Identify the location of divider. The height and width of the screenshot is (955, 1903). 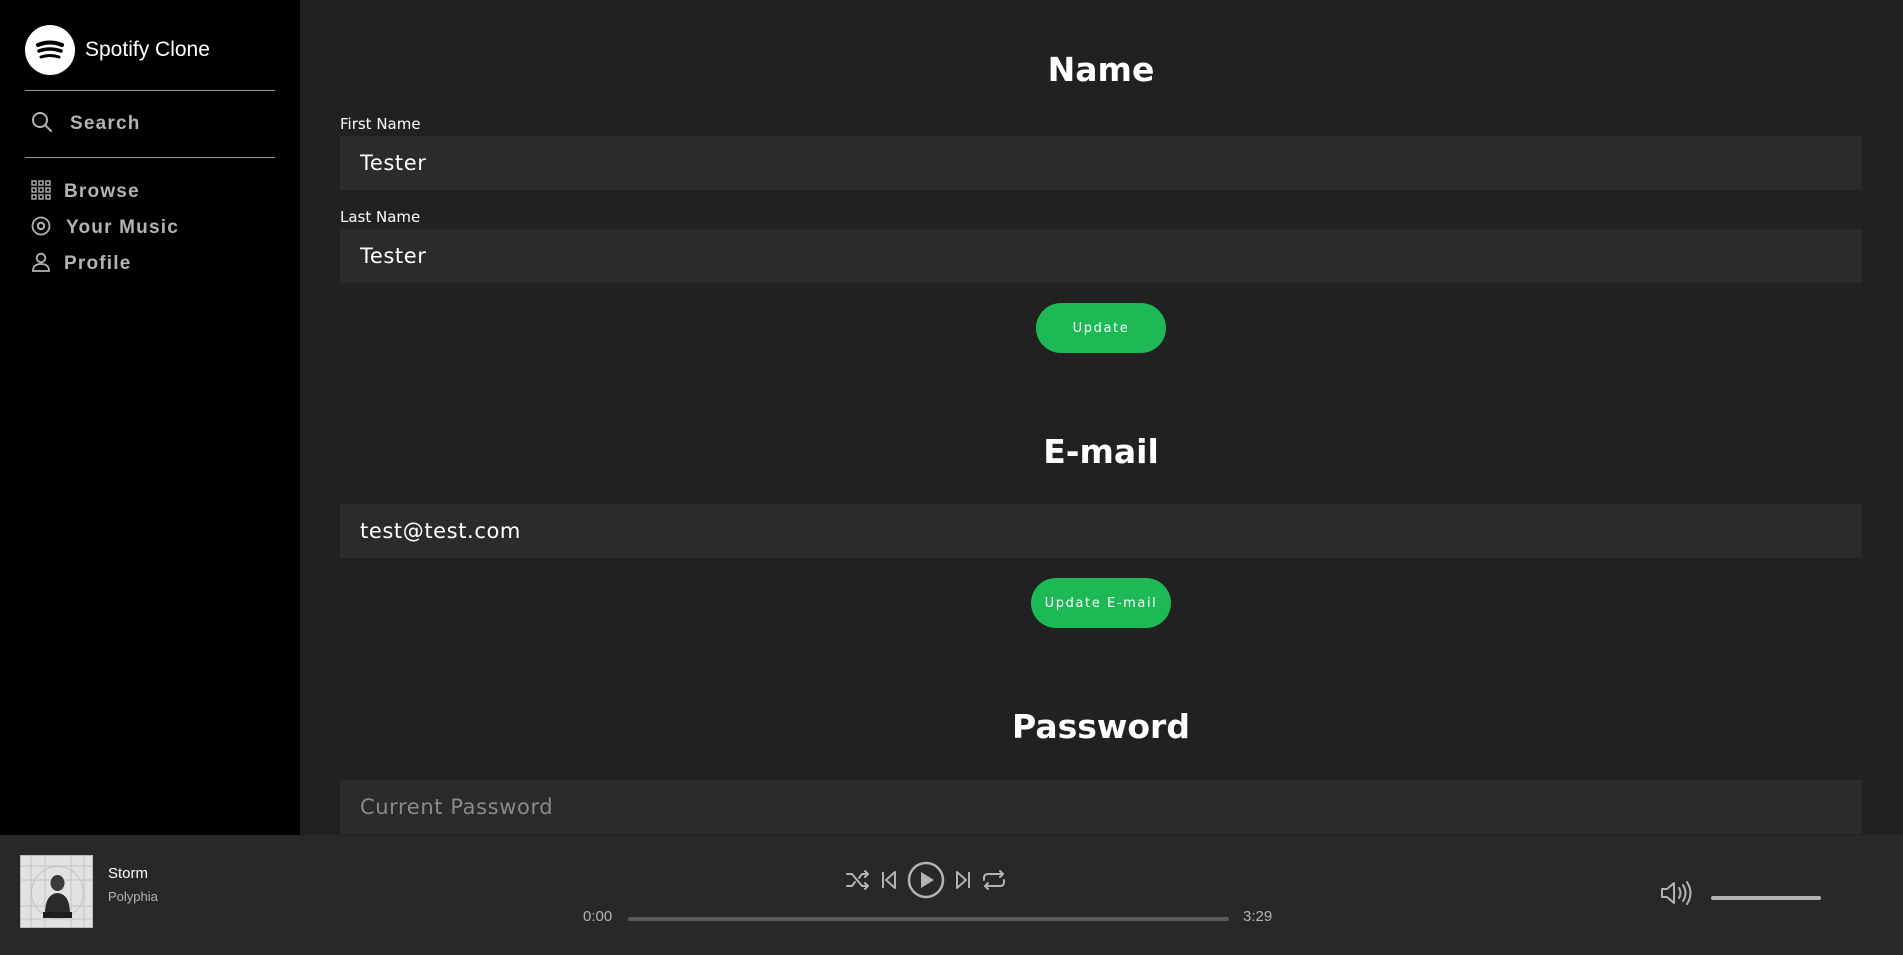
(150, 157).